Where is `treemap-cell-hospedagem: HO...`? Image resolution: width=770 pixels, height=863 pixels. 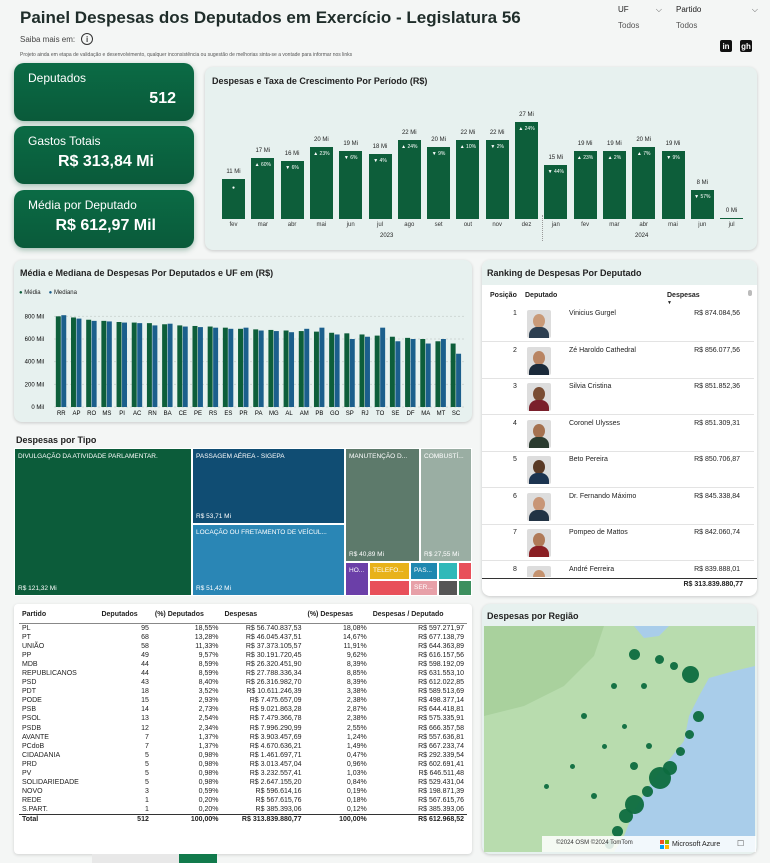
treemap-cell-hospedagem: HO... is located at coordinates (357, 579).